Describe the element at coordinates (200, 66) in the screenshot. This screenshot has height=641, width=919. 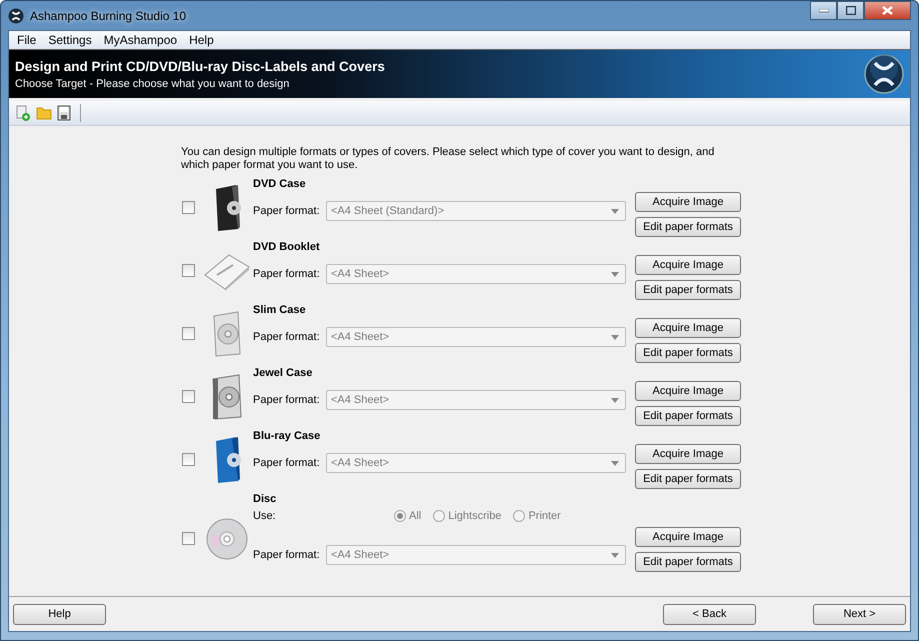
I see `page-title: Design and Print CD/DVD/Blu-ray Disc-Labels and Covers` at that location.